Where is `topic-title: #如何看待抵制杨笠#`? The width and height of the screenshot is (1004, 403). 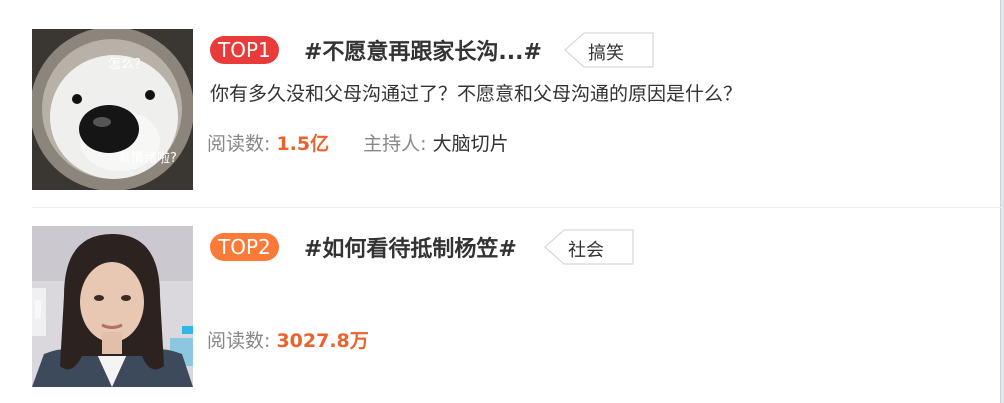 topic-title: #如何看待抵制杨笠# is located at coordinates (410, 247).